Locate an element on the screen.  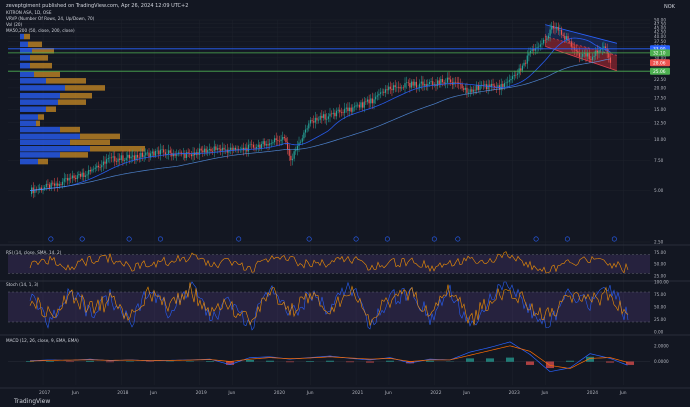
macd-tick-label: 2.0000 is located at coordinates (661, 345).